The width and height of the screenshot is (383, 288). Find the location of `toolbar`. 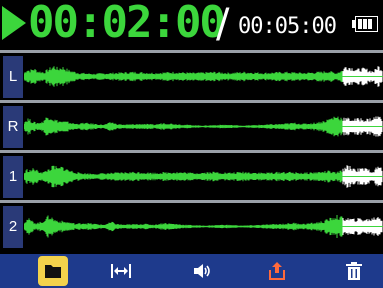

toolbar is located at coordinates (191, 271).